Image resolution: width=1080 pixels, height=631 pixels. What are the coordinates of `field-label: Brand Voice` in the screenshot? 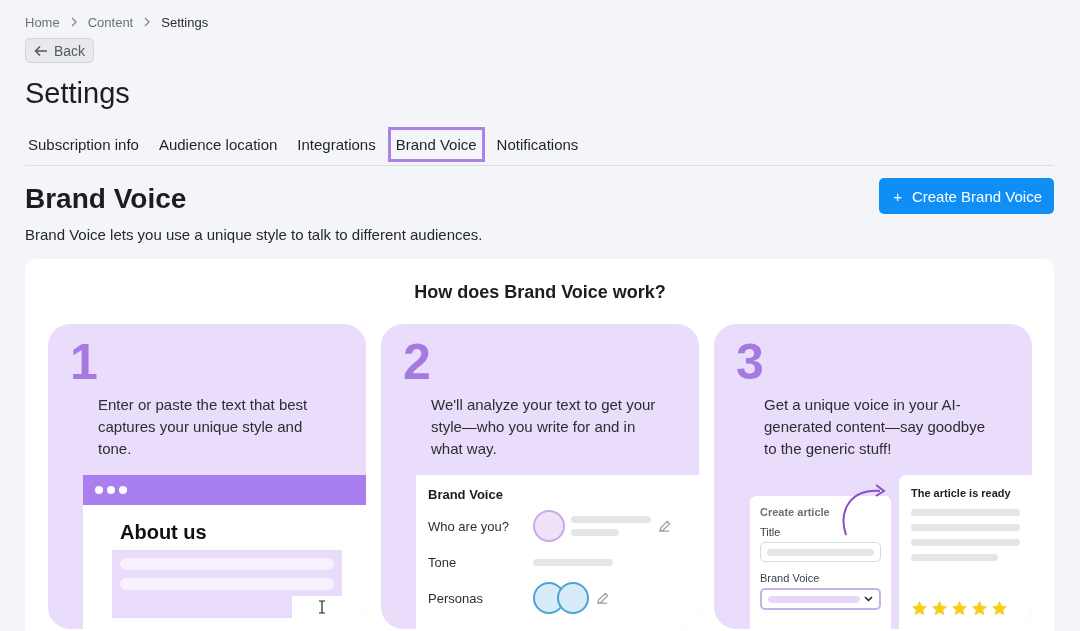 It's located at (790, 578).